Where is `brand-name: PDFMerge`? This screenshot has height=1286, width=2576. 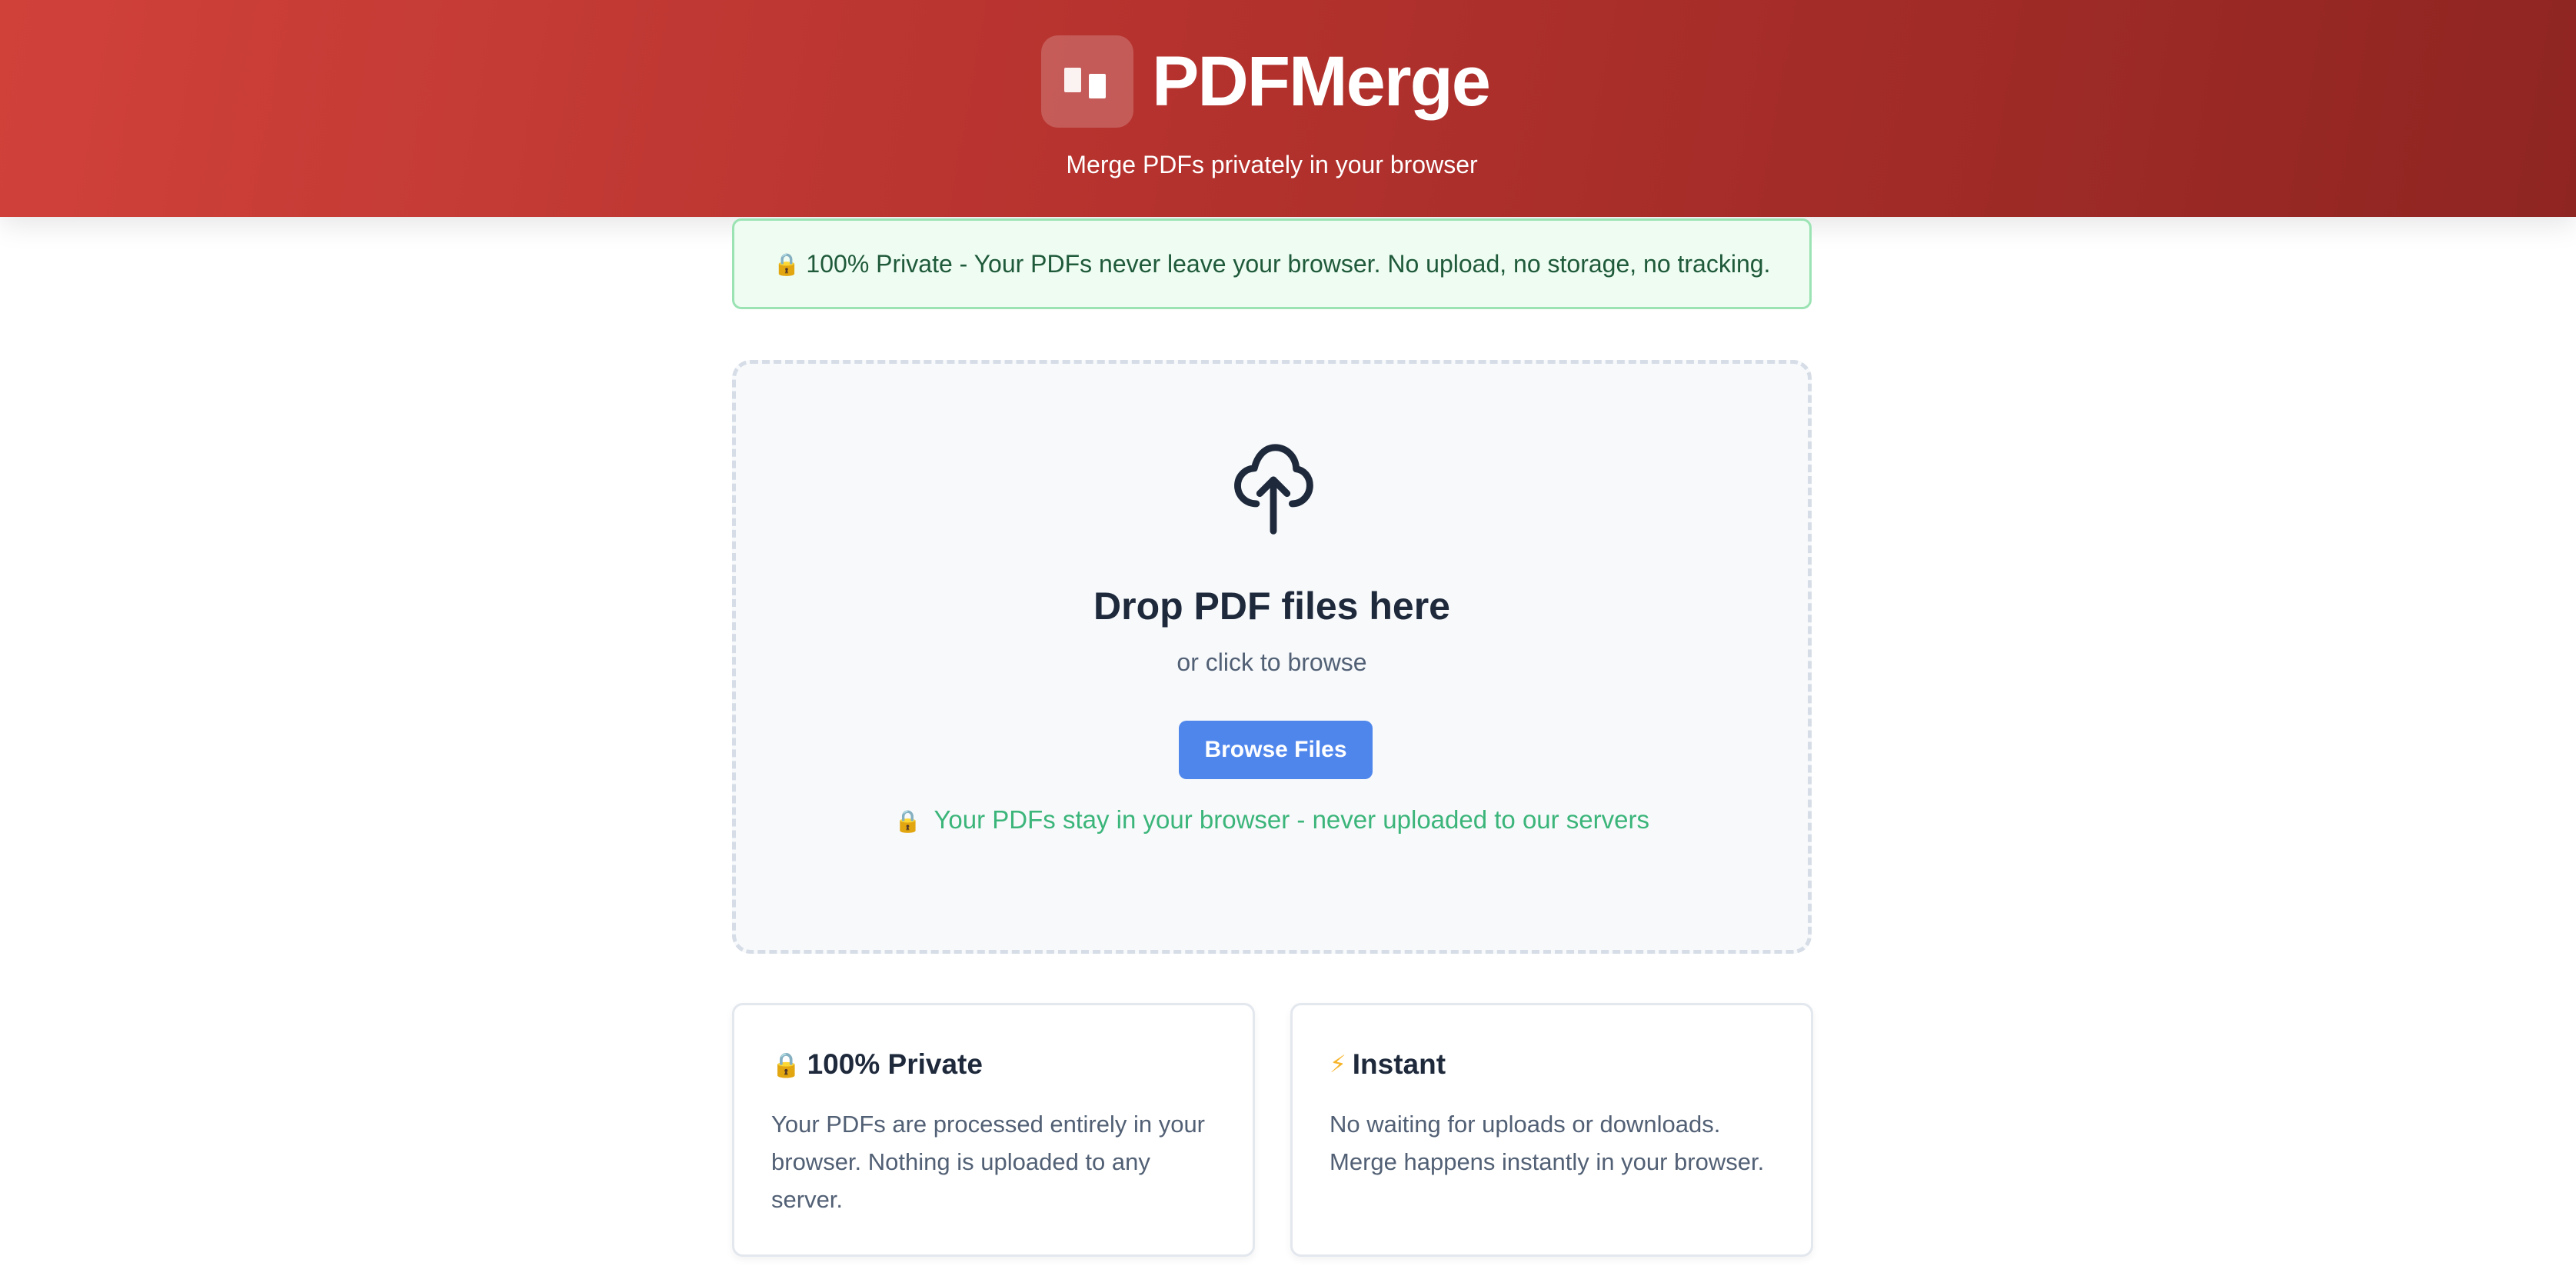 brand-name: PDFMerge is located at coordinates (1321, 81).